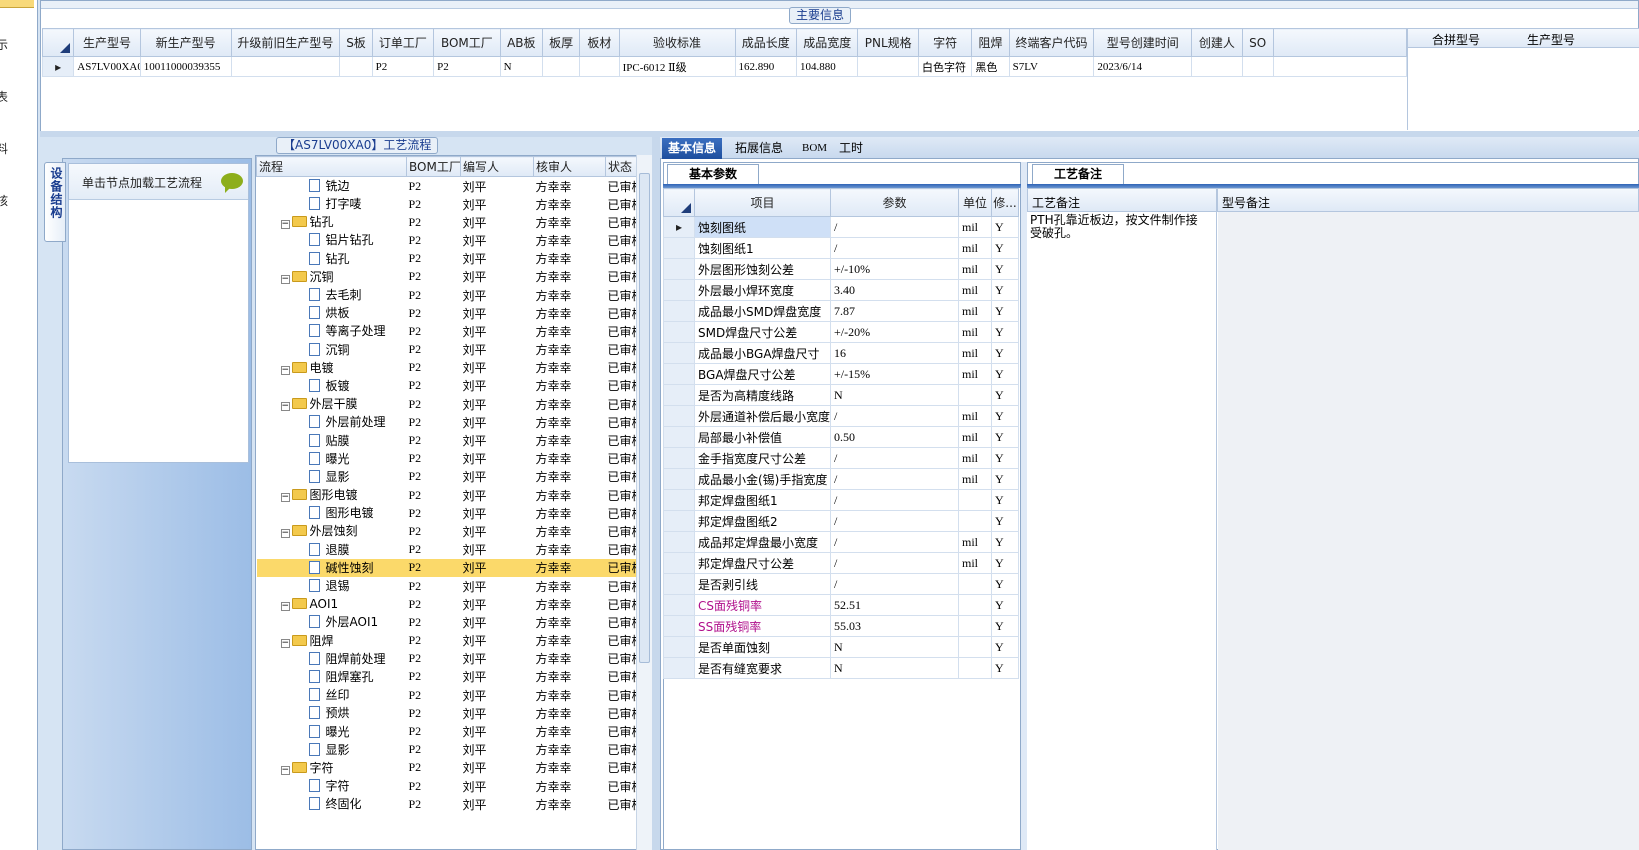  I want to click on process-node-cell: − AOI1, so click(332, 604).